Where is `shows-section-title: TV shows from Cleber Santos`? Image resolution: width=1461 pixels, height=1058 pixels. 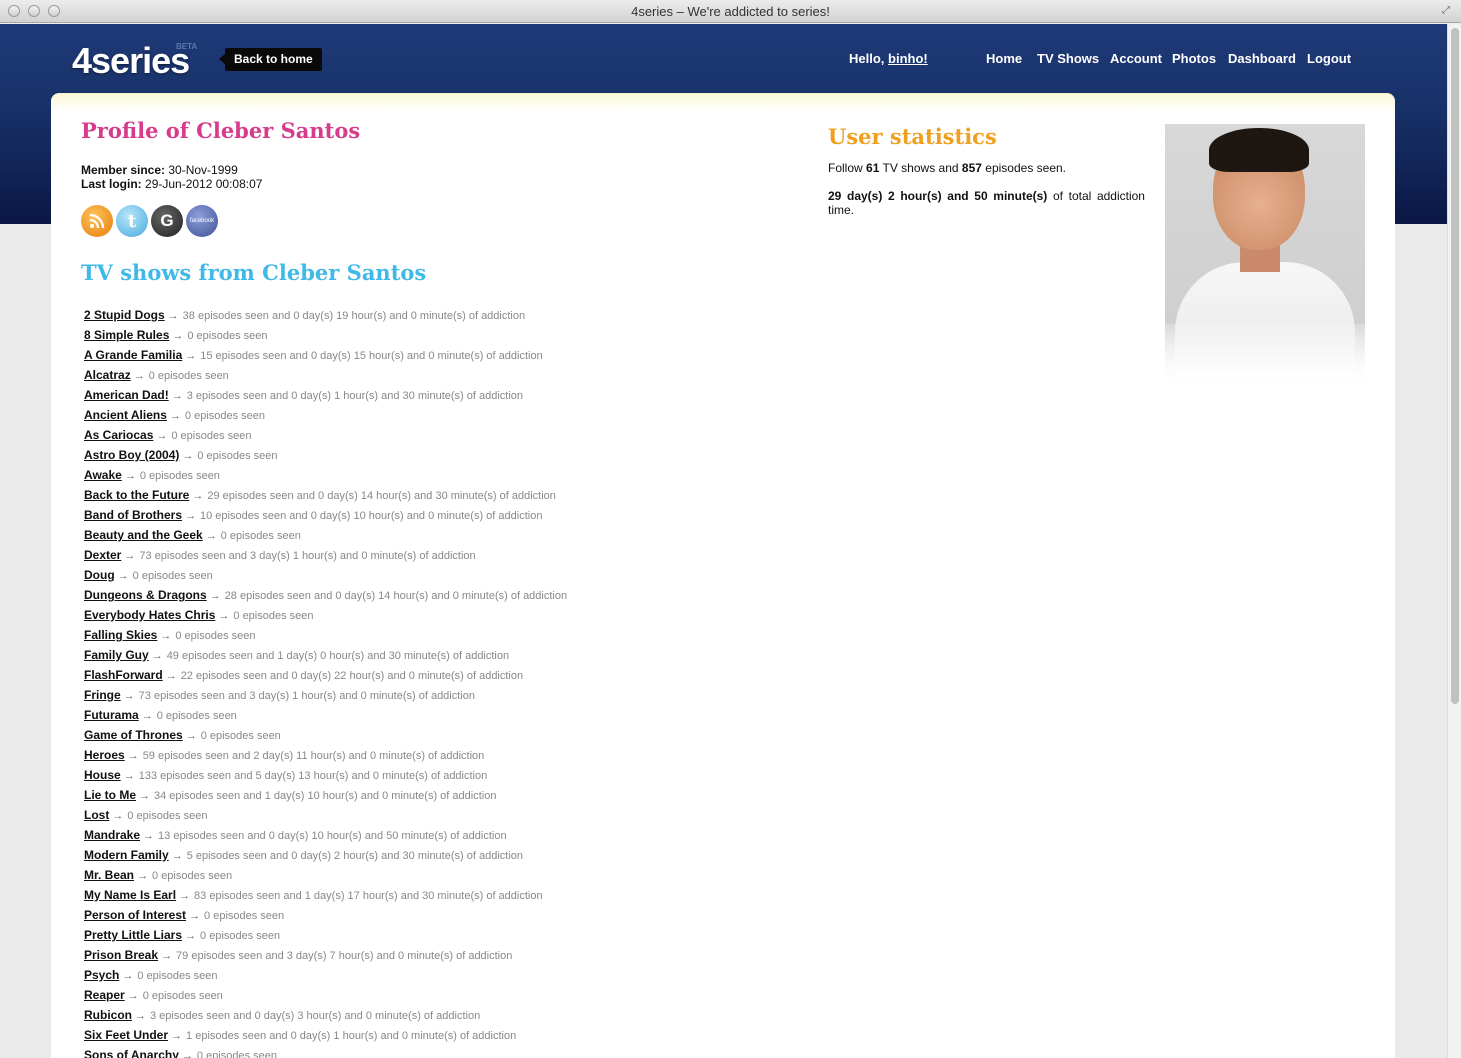 shows-section-title: TV shows from Cleber Santos is located at coordinates (254, 272).